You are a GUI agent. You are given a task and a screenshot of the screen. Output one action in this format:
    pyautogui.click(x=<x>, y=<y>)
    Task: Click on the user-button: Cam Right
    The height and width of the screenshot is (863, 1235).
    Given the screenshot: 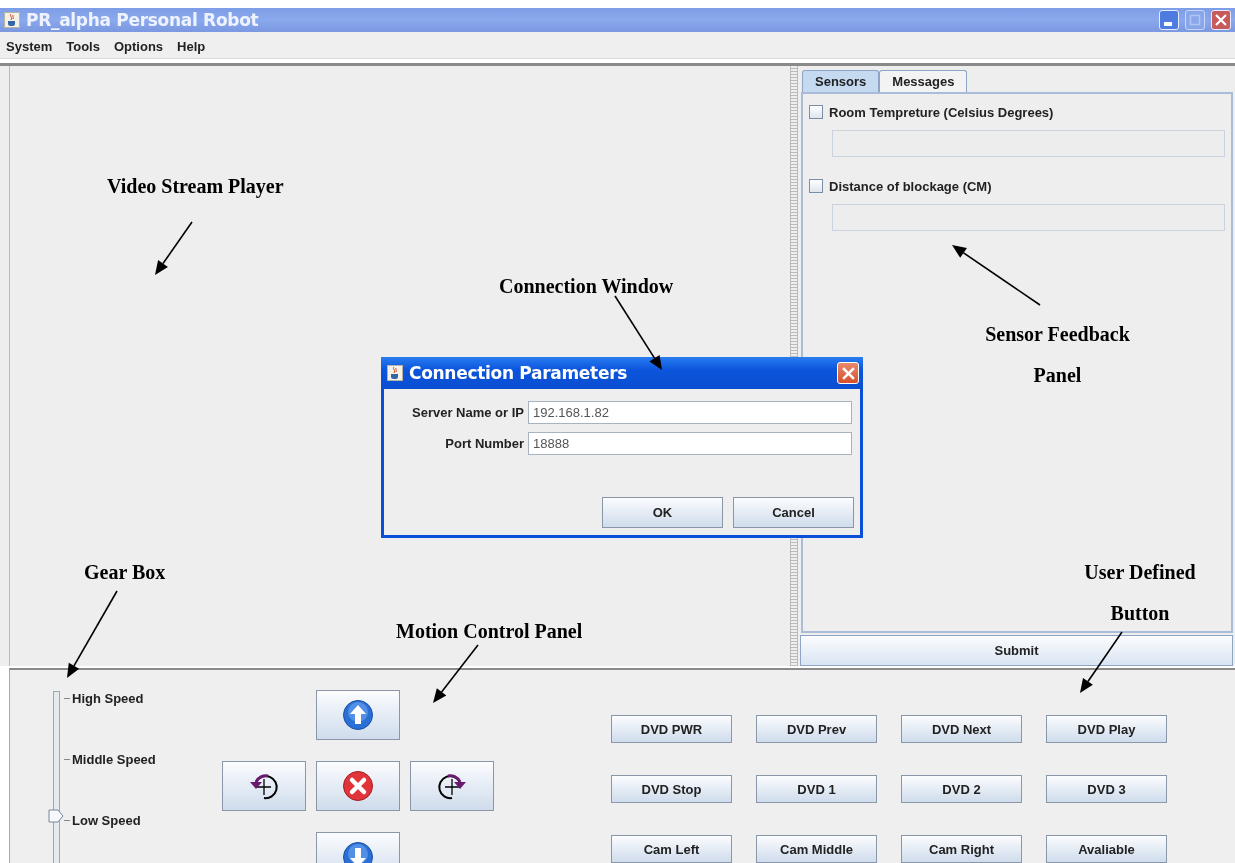 What is the action you would take?
    pyautogui.click(x=961, y=849)
    